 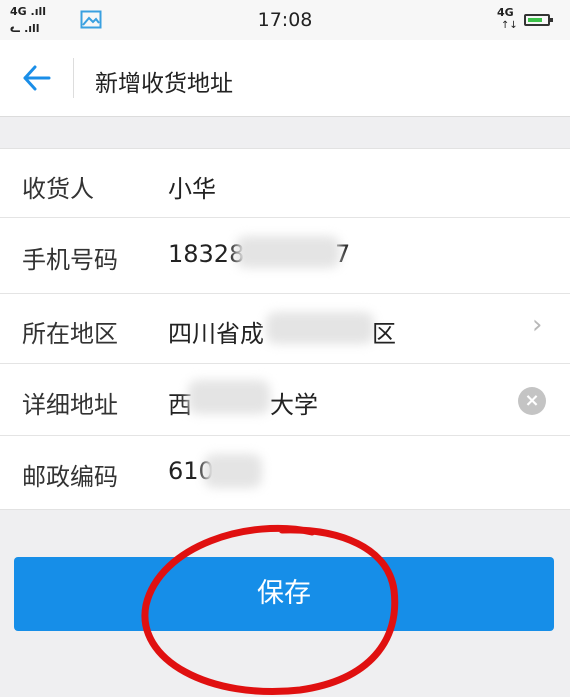 I want to click on chevron-right-icon: ›, so click(x=537, y=325).